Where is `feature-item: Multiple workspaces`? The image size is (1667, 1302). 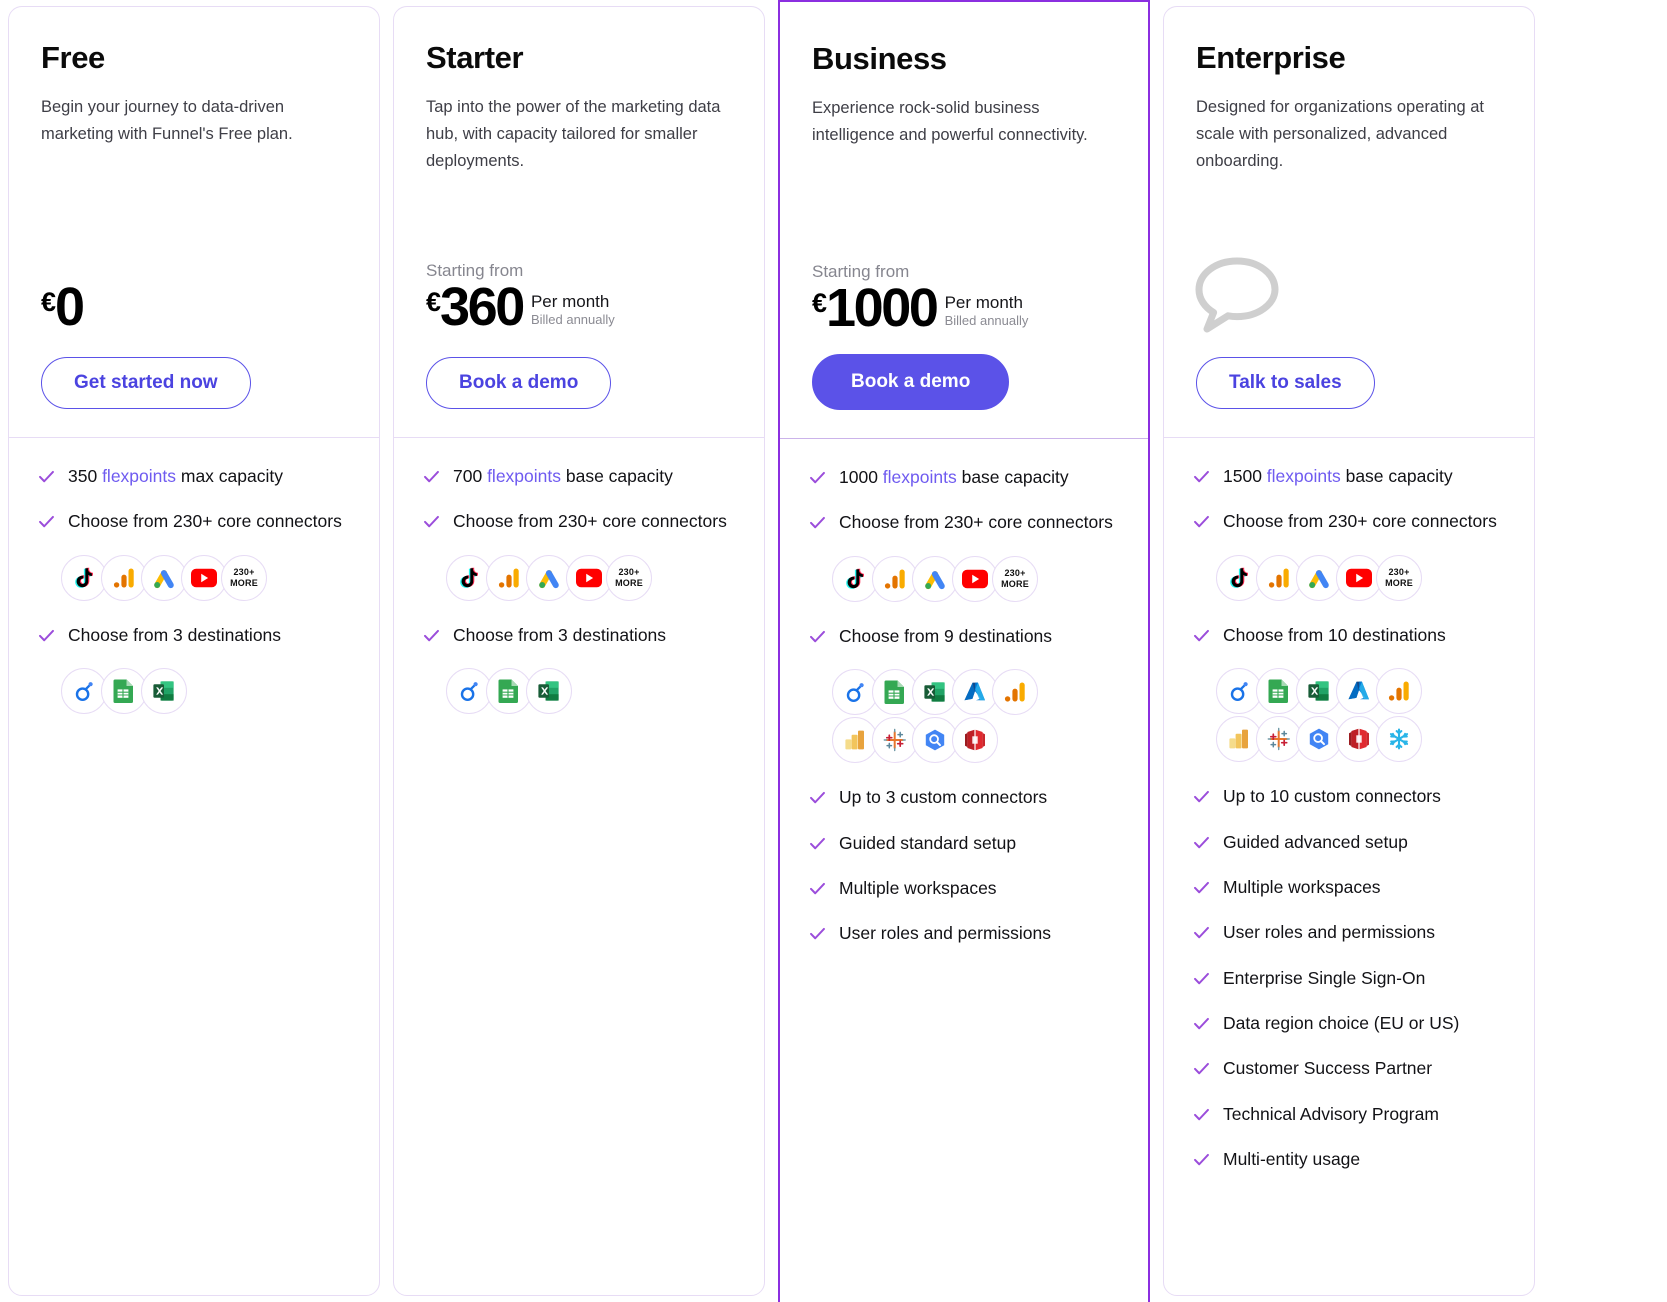
feature-item: Multiple workspaces is located at coordinates (964, 888).